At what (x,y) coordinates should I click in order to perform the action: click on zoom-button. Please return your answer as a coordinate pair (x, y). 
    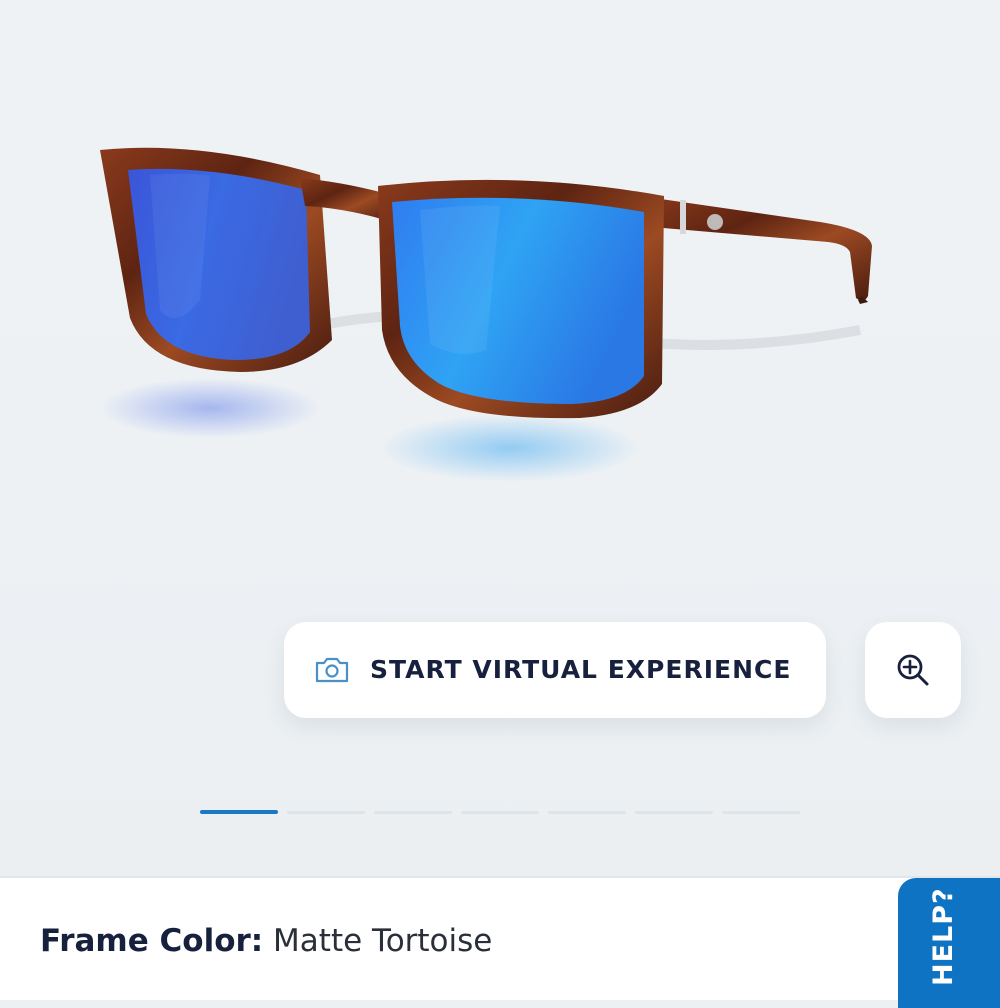
    Looking at the image, I should click on (913, 670).